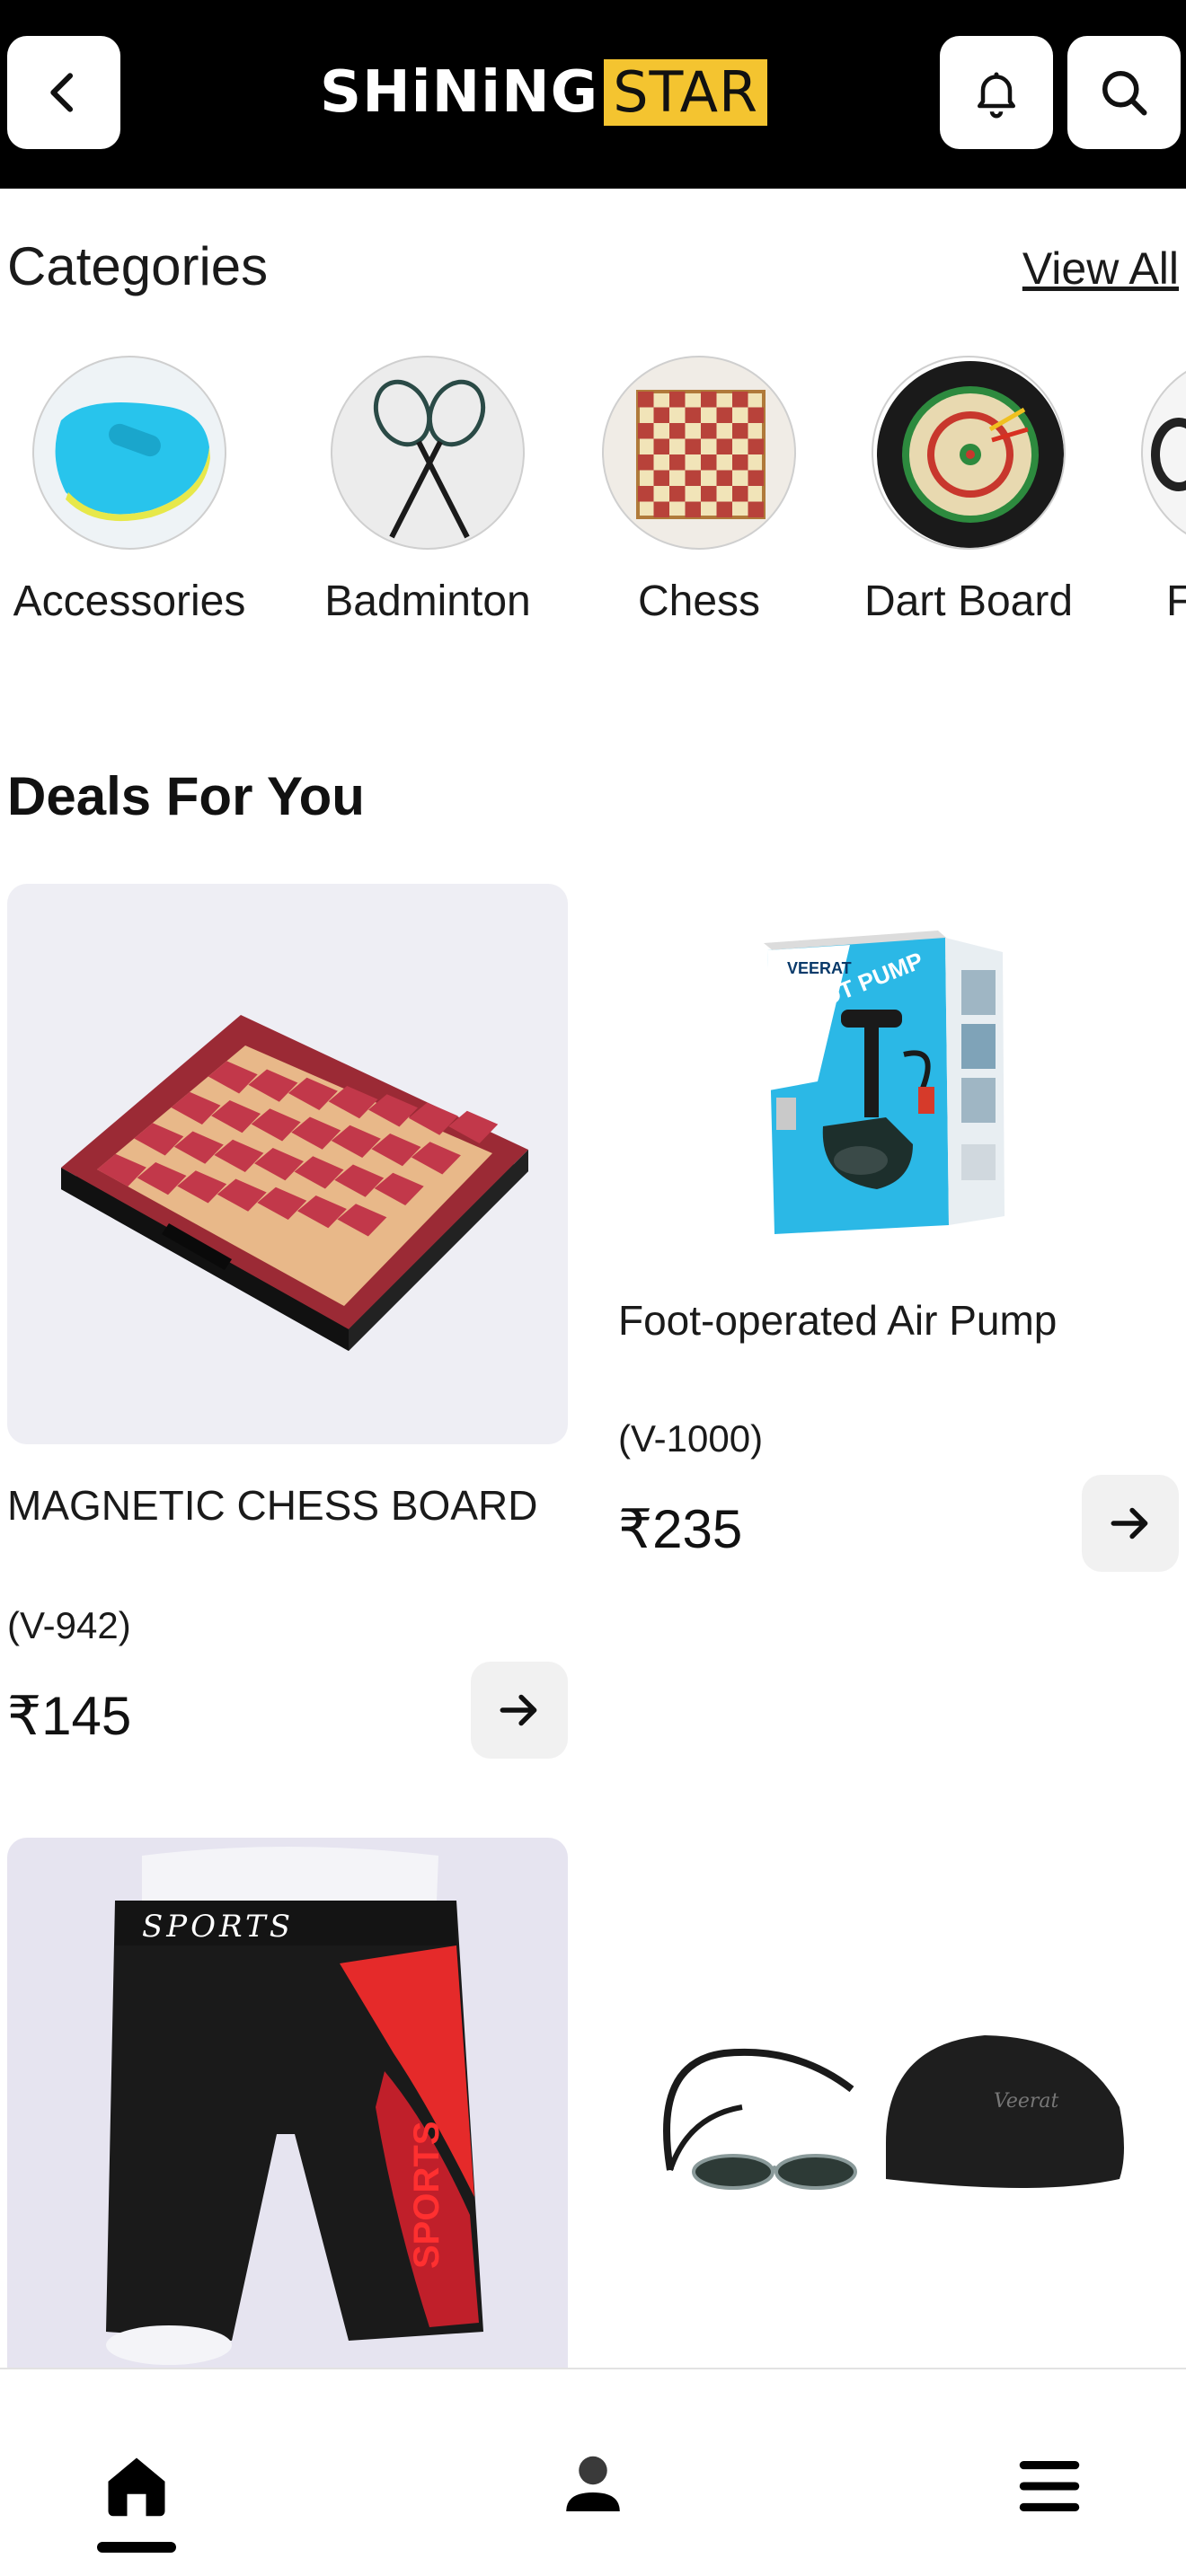 Image resolution: width=1186 pixels, height=2576 pixels. What do you see at coordinates (996, 95) in the screenshot?
I see `bell-icon` at bounding box center [996, 95].